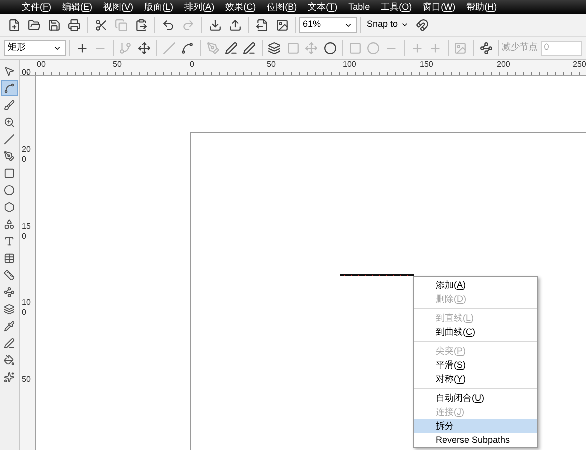 The height and width of the screenshot is (450, 586). Describe the element at coordinates (9, 88) in the screenshot. I see `curve-icon` at that location.